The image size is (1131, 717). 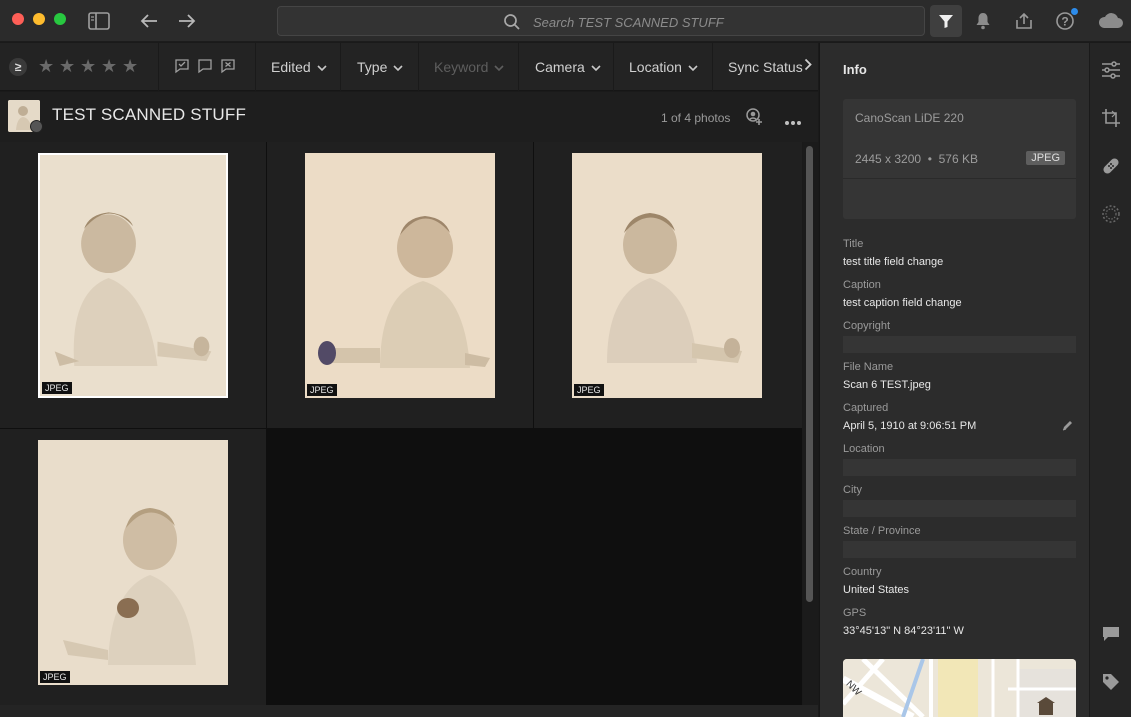 What do you see at coordinates (946, 21) in the screenshot?
I see `filter-icon` at bounding box center [946, 21].